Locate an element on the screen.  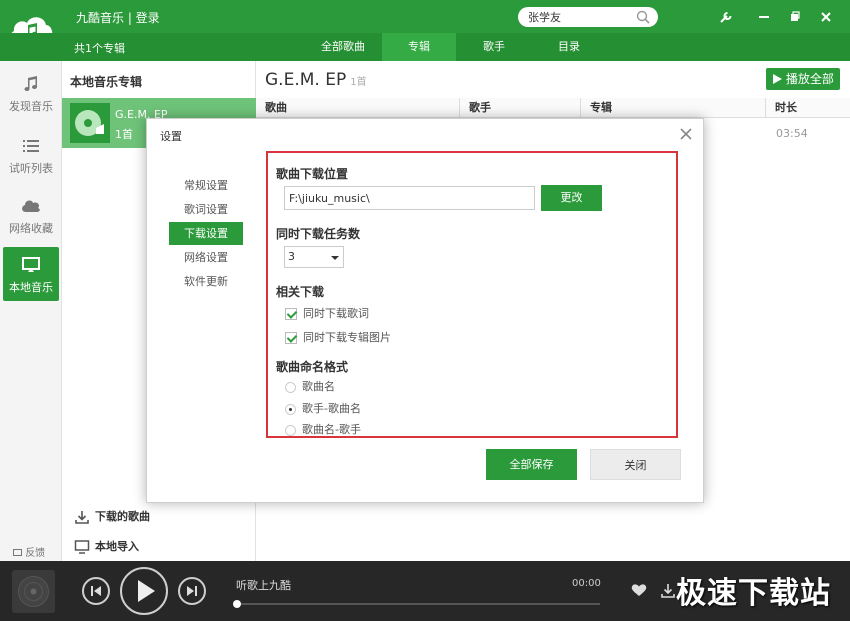
now-playing-cover is located at coordinates (33, 591).